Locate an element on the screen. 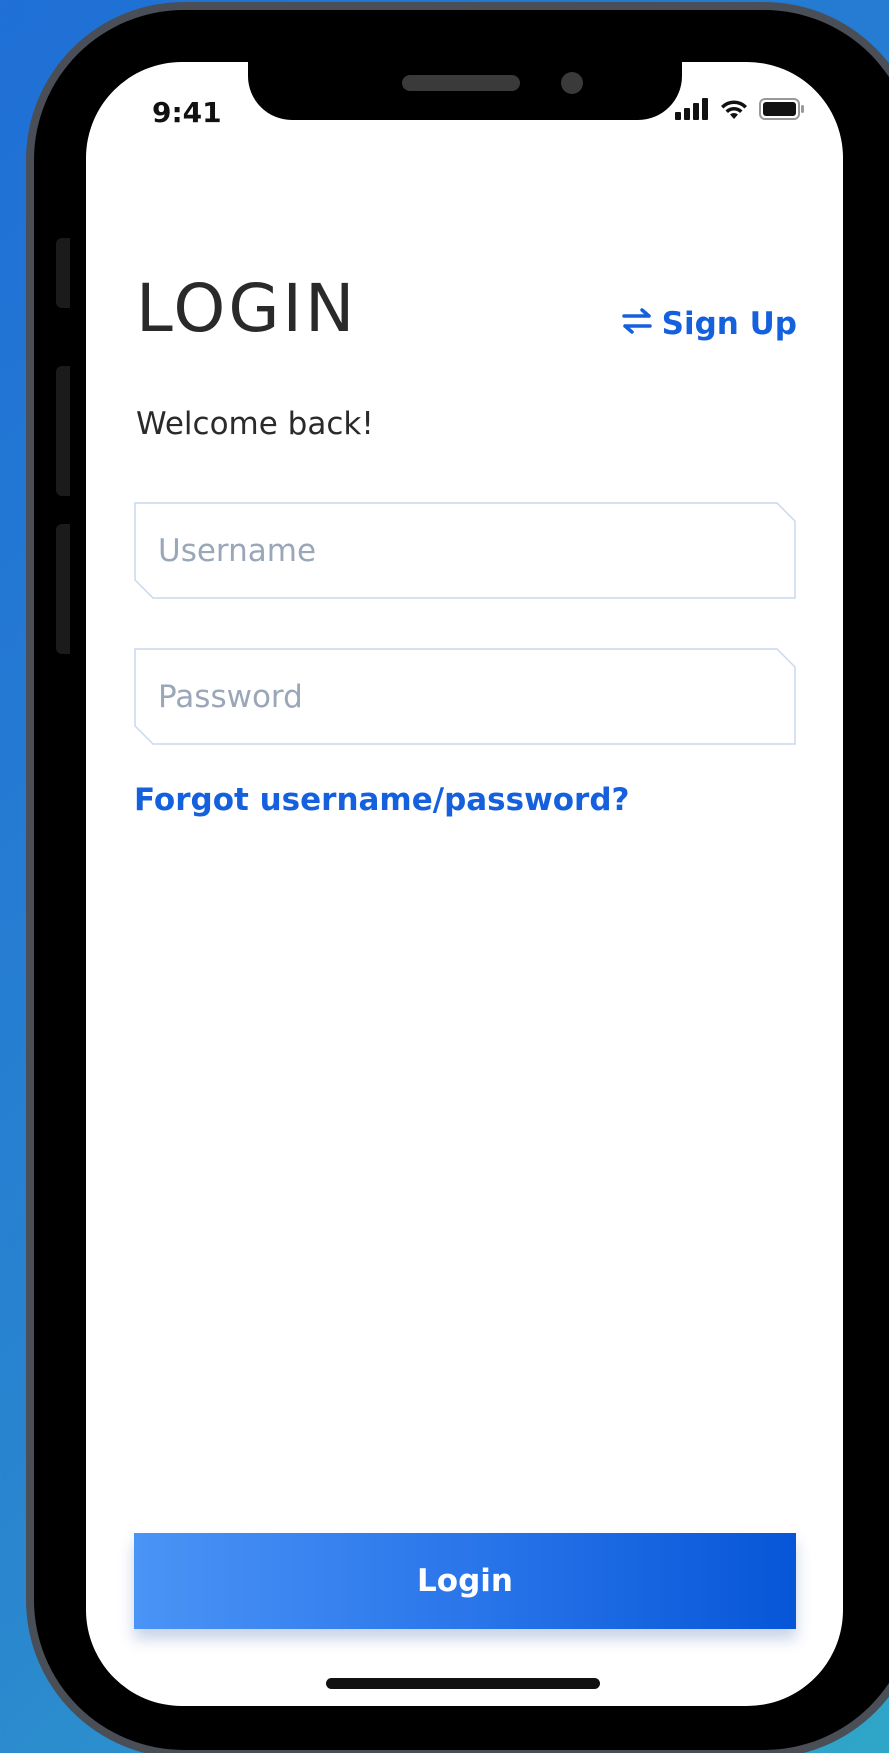 This screenshot has height=1753, width=889. volume-down-button is located at coordinates (63, 589).